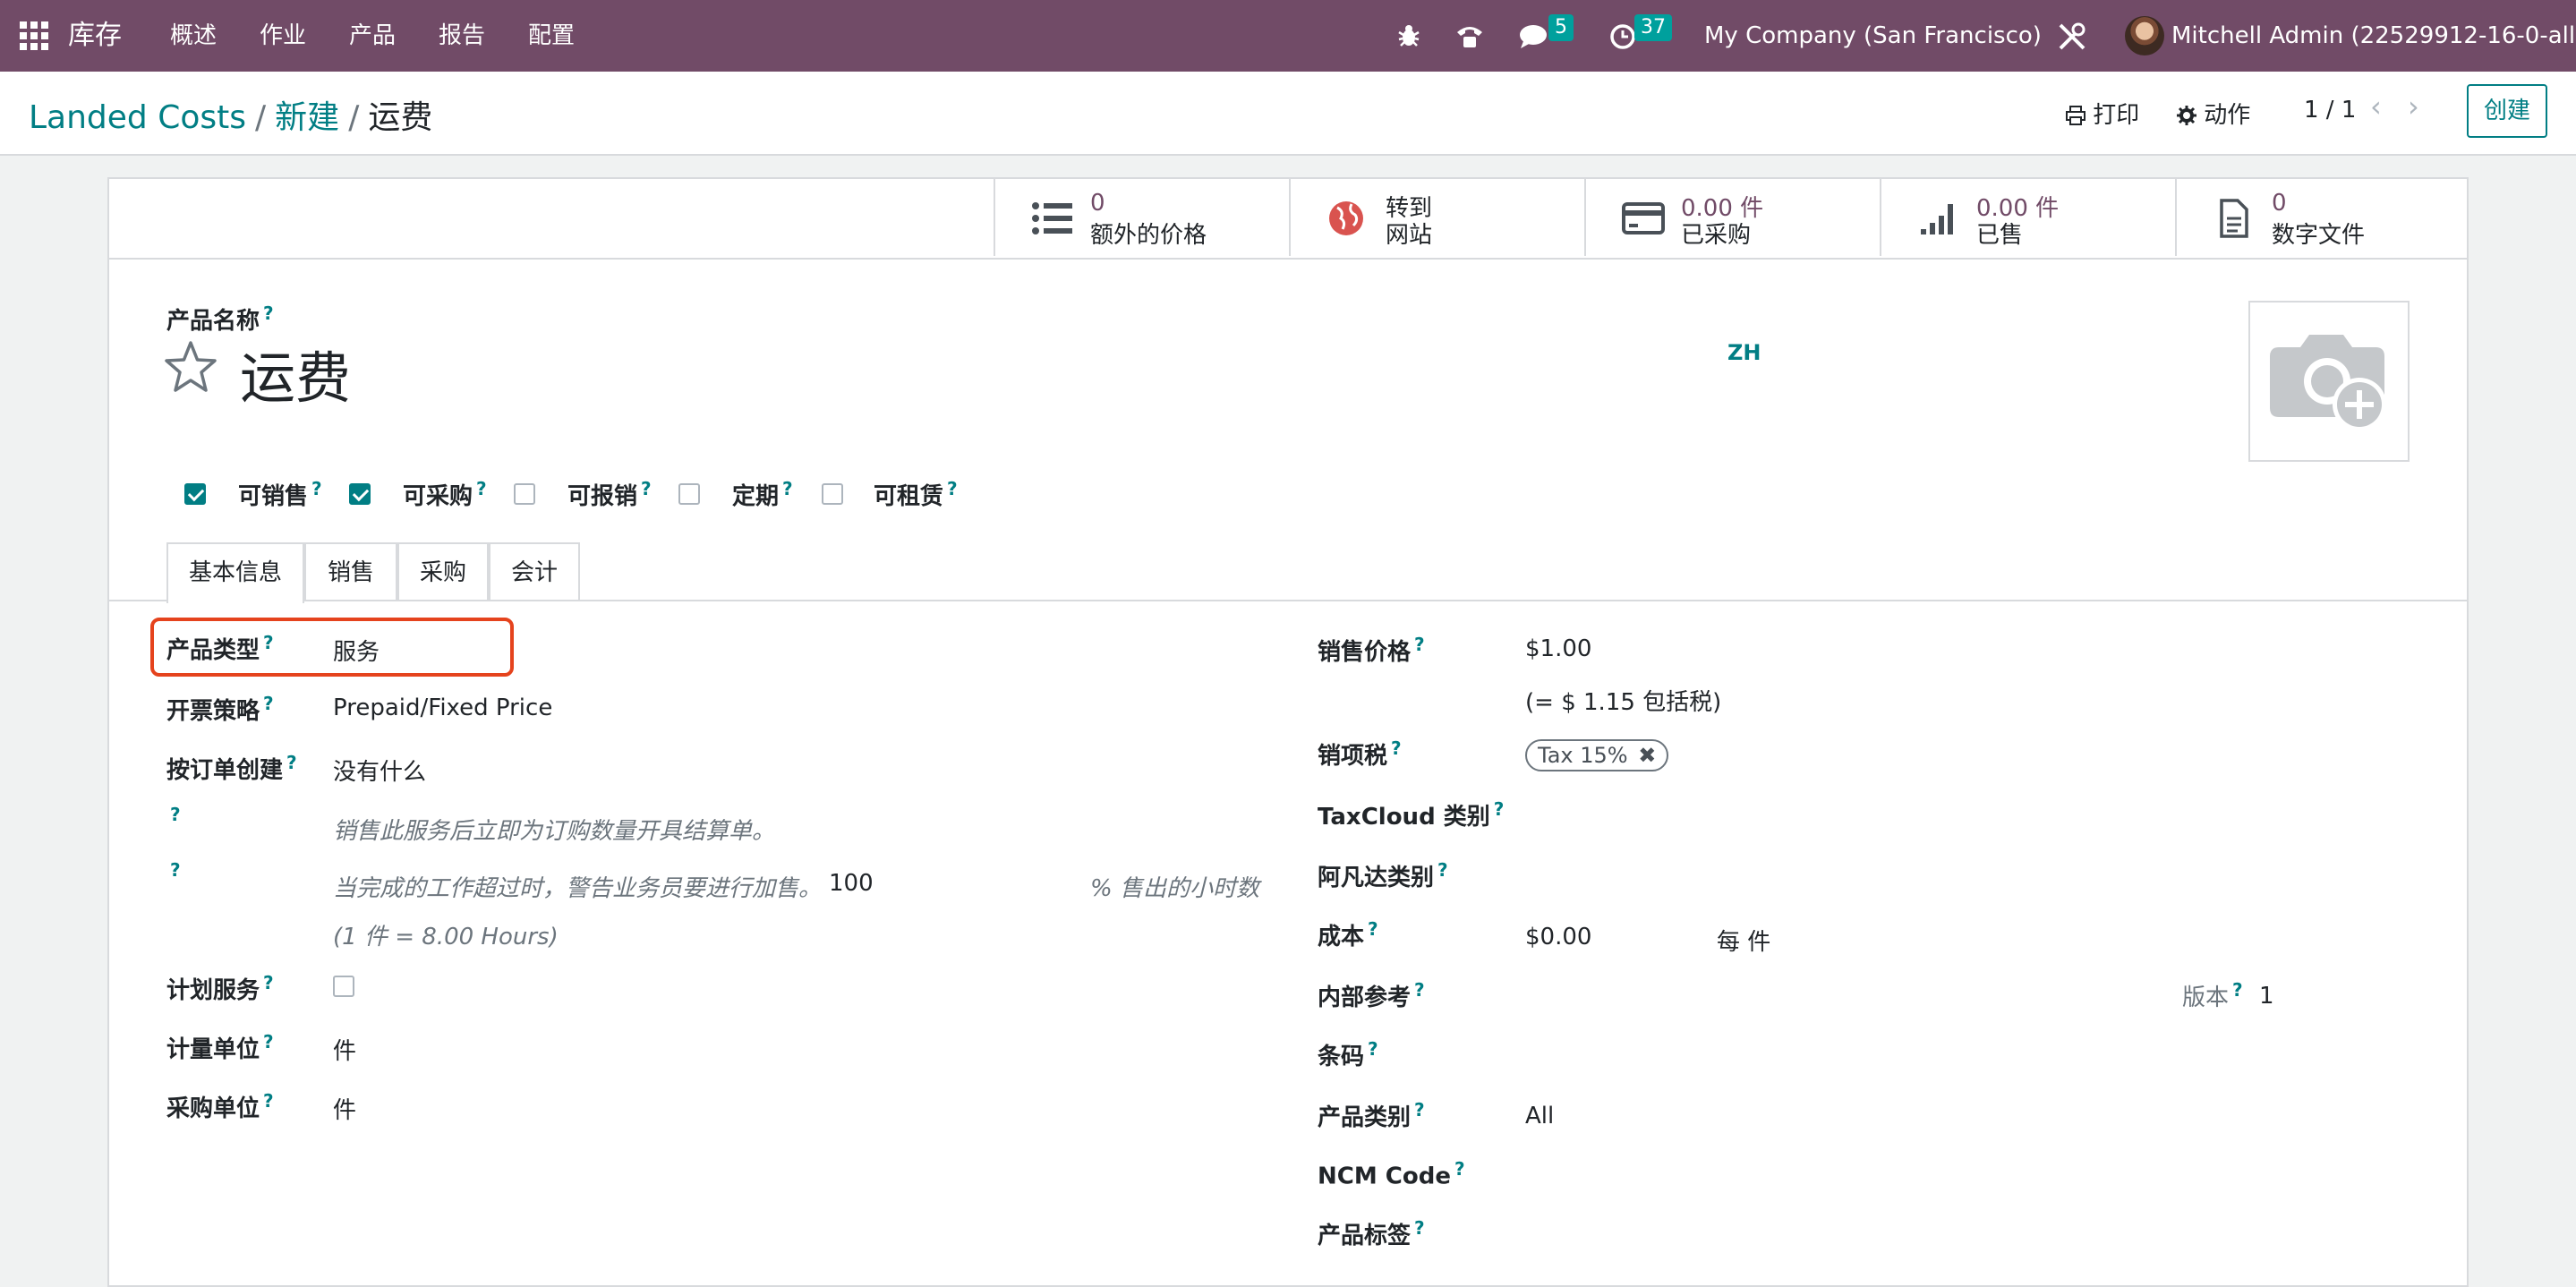 The width and height of the screenshot is (2576, 1287). I want to click on messages-badge: 5, so click(1561, 27).